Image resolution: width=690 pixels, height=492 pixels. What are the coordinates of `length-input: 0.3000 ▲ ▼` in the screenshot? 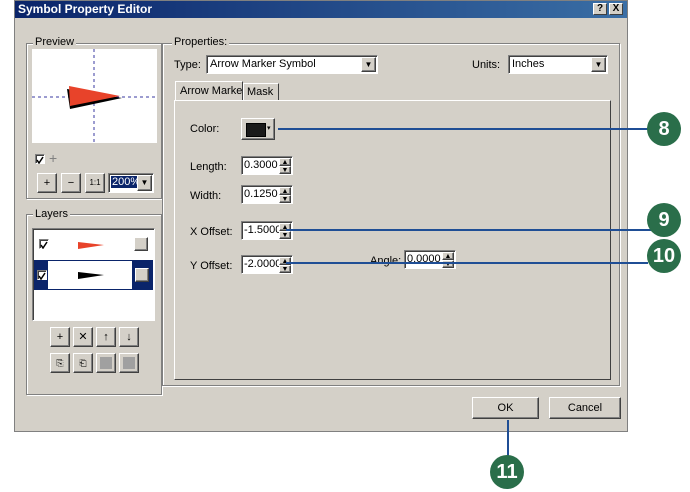 It's located at (267, 165).